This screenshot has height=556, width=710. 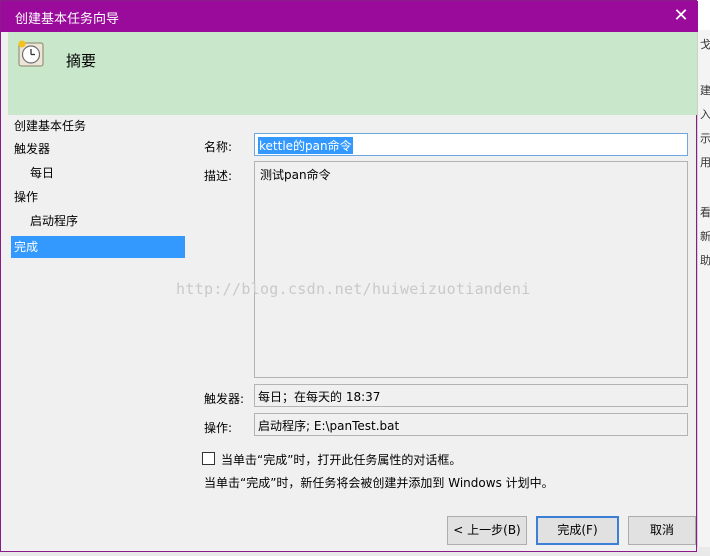 I want to click on title-bar: 创建基本任务向导 ✕, so click(x=349, y=16).